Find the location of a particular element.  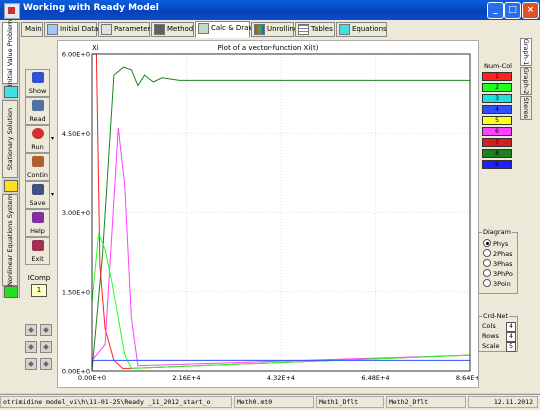

radio-3phas: 3Phas is located at coordinates (498, 263).